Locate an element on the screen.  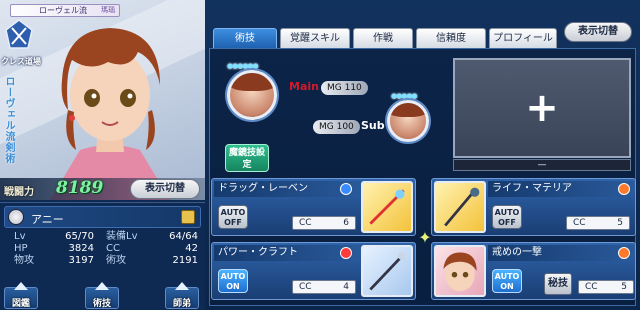
stat-label: 物攻 is located at coordinates (24, 260).